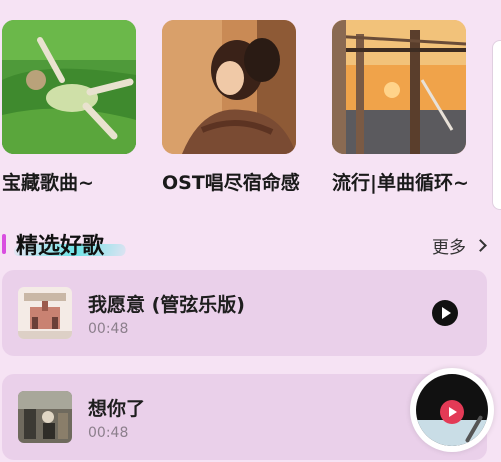 The height and width of the screenshot is (462, 501). What do you see at coordinates (60, 246) in the screenshot?
I see `section-title: 精选好歌` at bounding box center [60, 246].